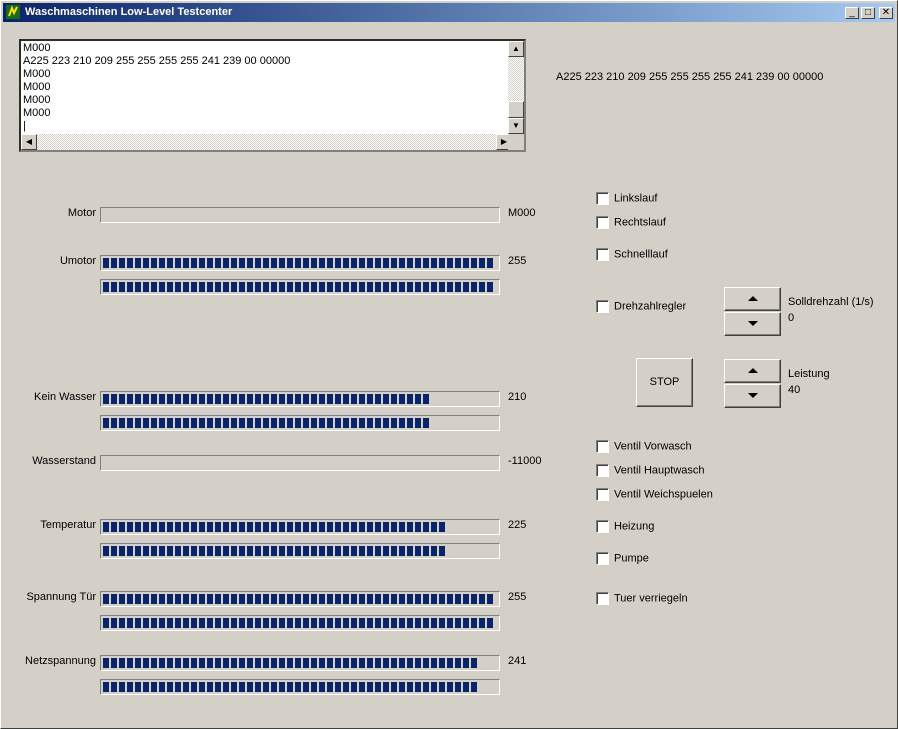 This screenshot has width=898, height=729. What do you see at coordinates (852, 13) in the screenshot?
I see `minimize-button: _` at bounding box center [852, 13].